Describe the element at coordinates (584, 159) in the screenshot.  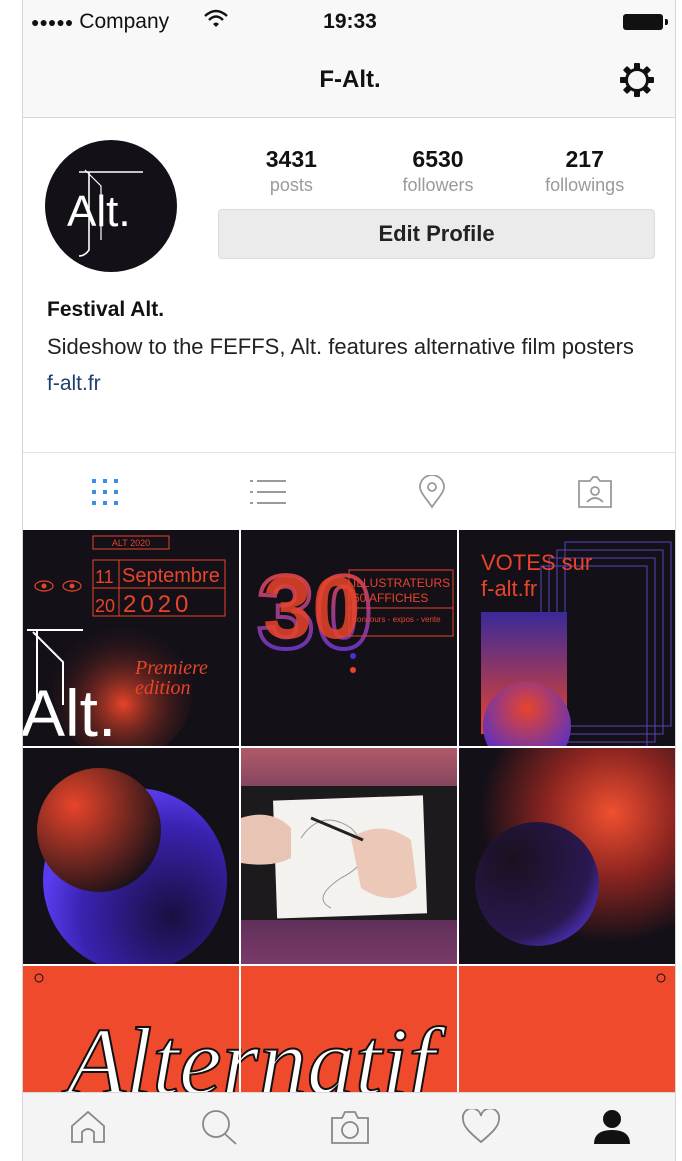
I see `stat-value: 217` at that location.